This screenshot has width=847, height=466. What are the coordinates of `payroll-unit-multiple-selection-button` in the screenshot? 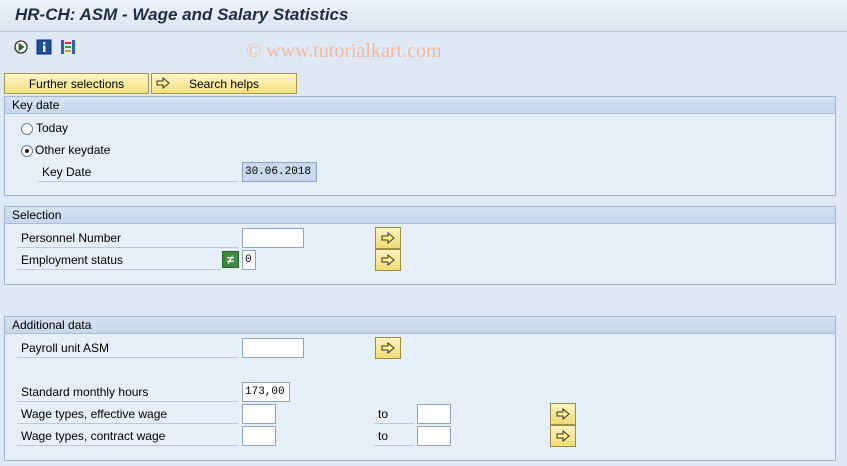 It's located at (388, 348).